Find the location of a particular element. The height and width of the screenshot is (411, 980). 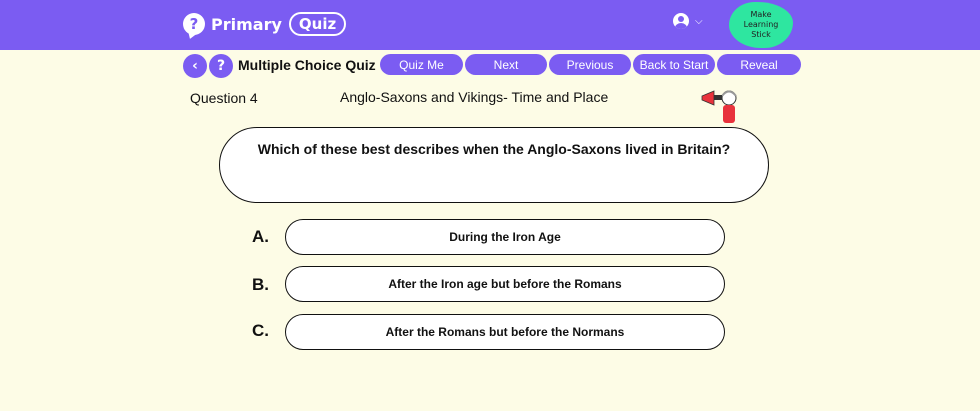

option-c-button: After the Romans but before the Normans is located at coordinates (505, 332).